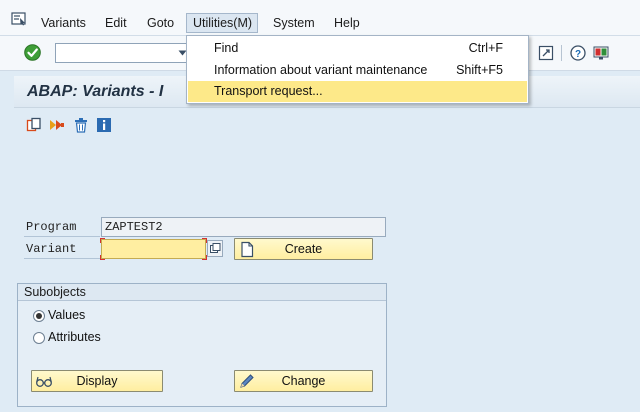 This screenshot has height=412, width=640. I want to click on display-button: Display, so click(97, 381).